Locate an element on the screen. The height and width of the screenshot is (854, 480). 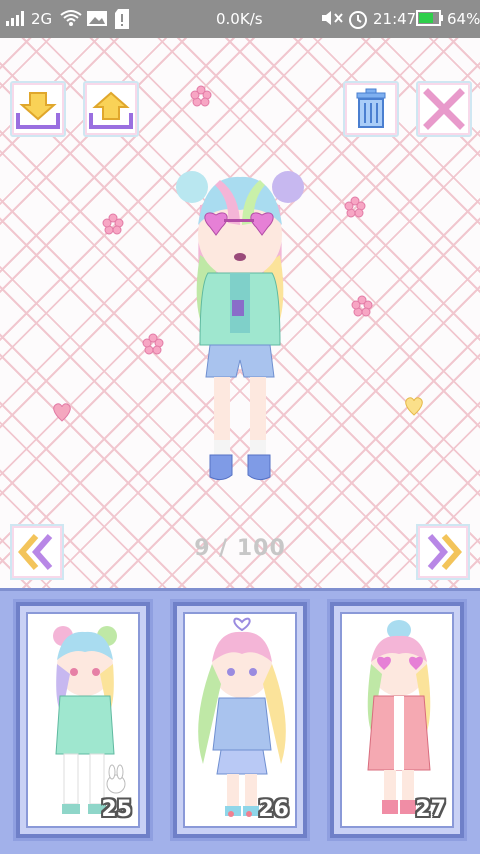
close-x-icon is located at coordinates (444, 109).